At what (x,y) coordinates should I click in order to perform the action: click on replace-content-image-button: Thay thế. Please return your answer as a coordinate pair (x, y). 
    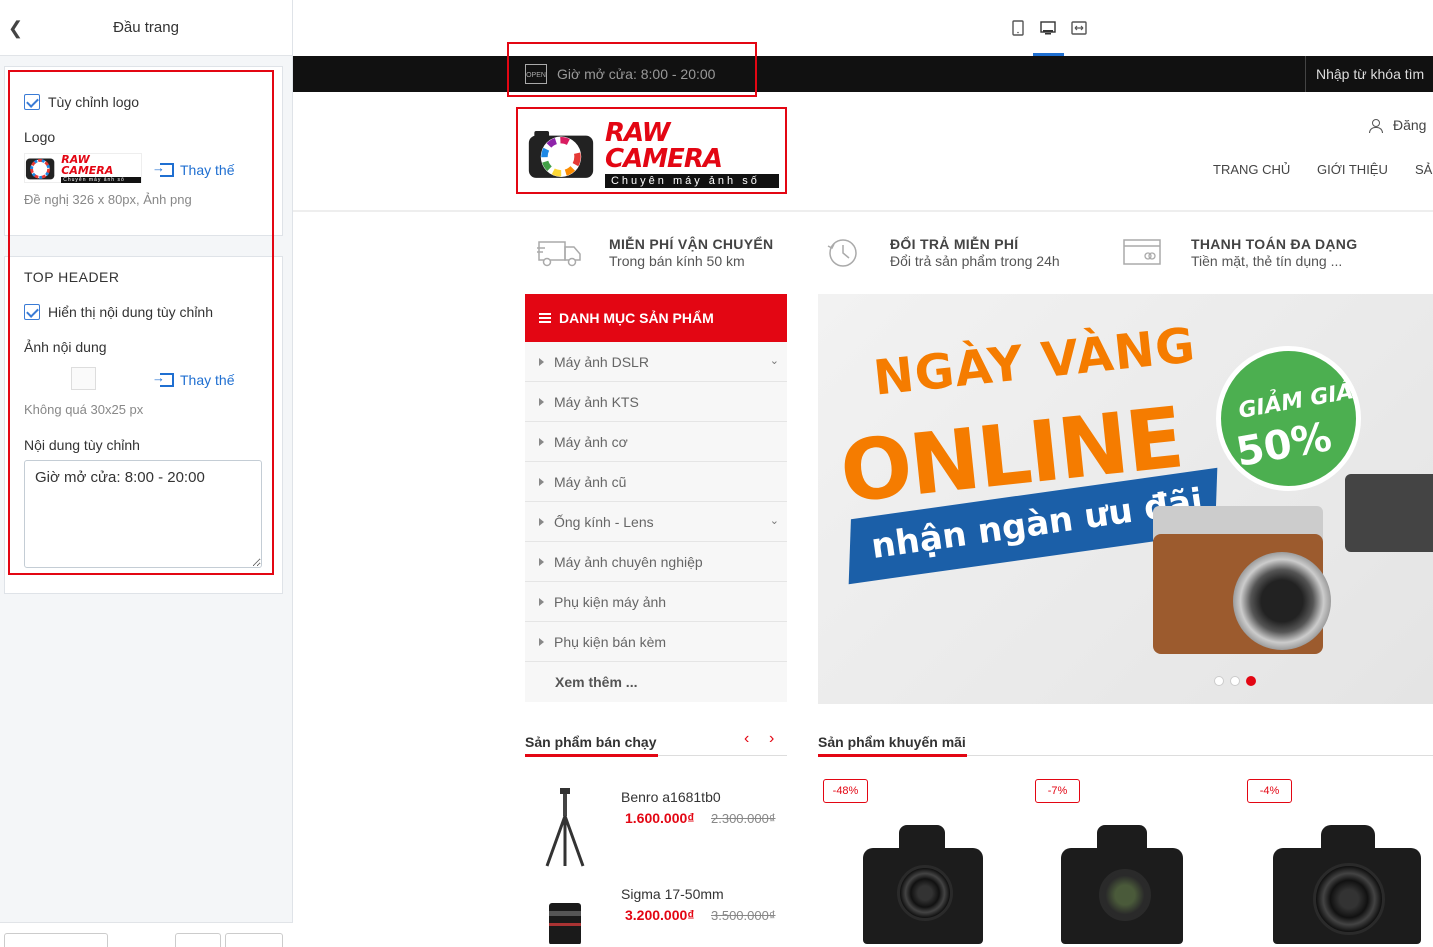
    Looking at the image, I should click on (193, 379).